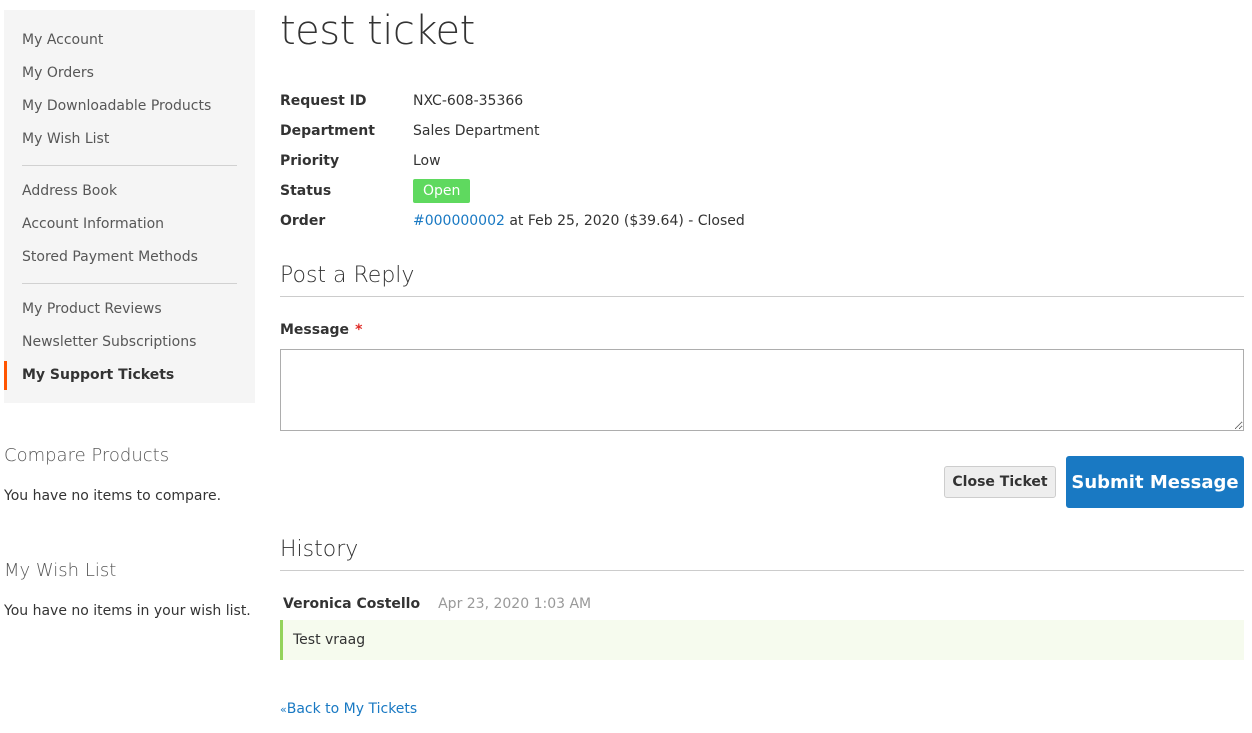 This screenshot has width=1252, height=733. What do you see at coordinates (762, 554) in the screenshot?
I see `history-title: History` at bounding box center [762, 554].